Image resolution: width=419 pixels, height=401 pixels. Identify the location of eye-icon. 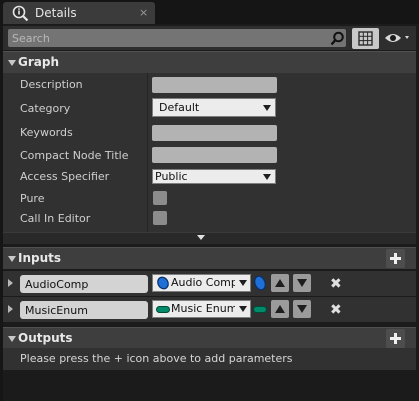
(397, 38).